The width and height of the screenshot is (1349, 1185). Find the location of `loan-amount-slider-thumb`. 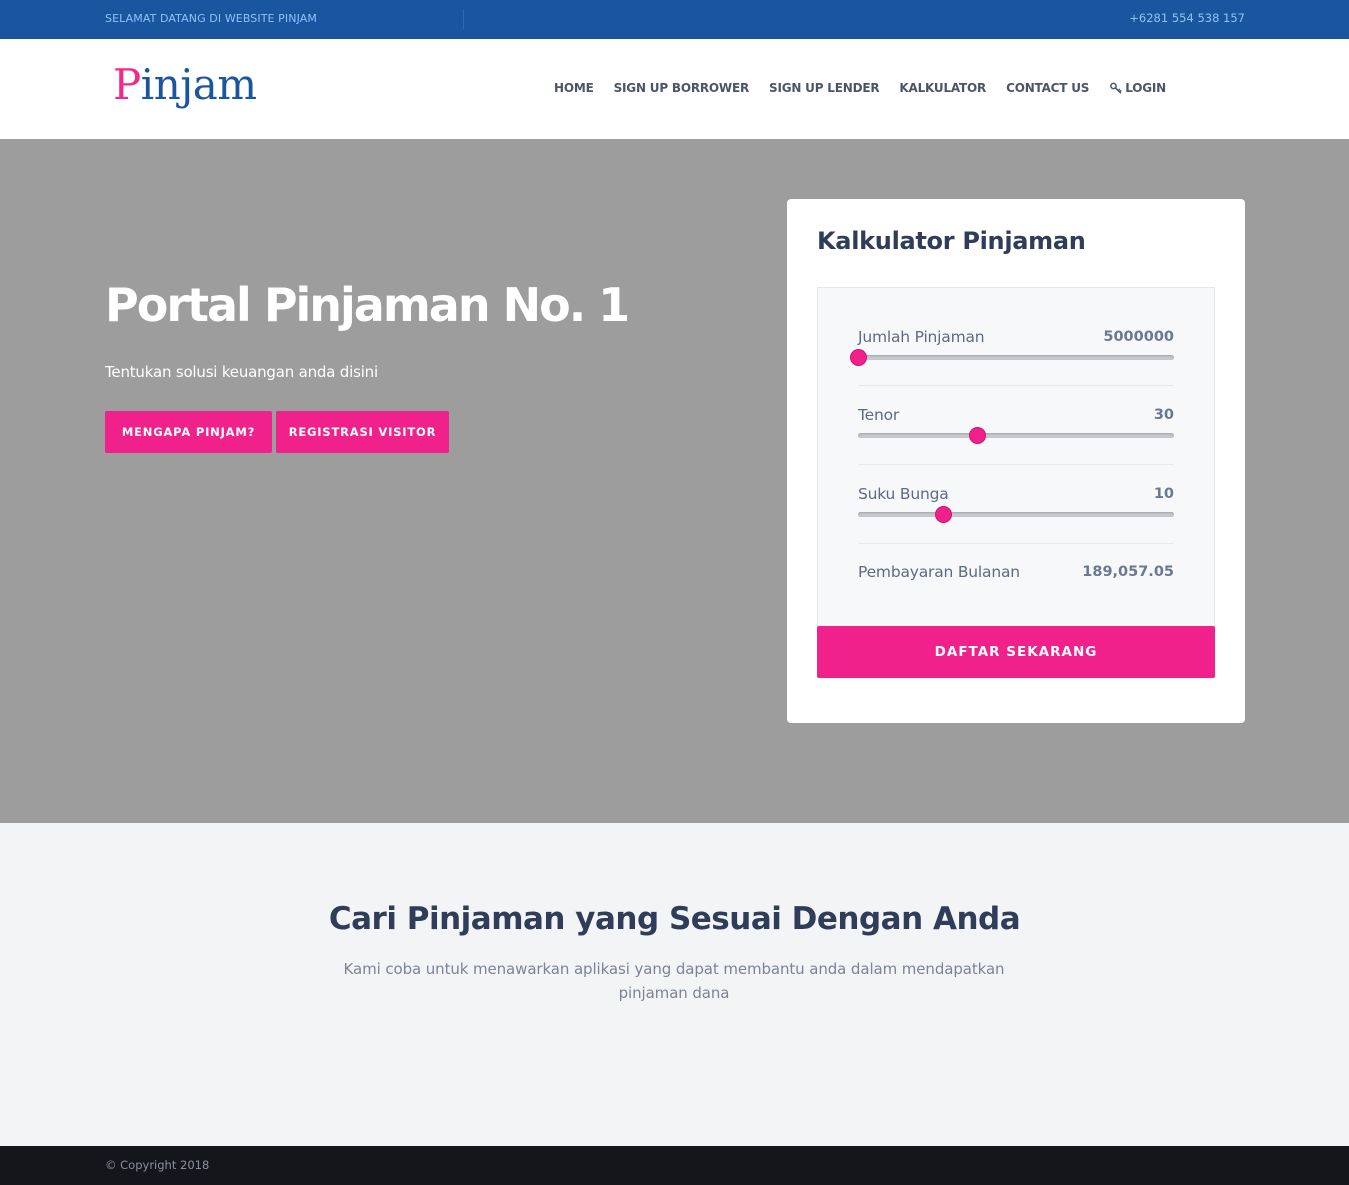

loan-amount-slider-thumb is located at coordinates (858, 357).